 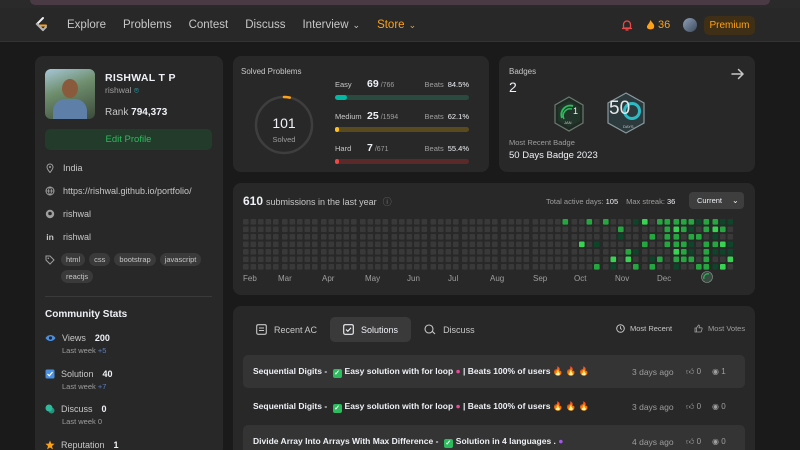 What do you see at coordinates (118, 90) in the screenshot?
I see `profile-handle-text: rishwal` at bounding box center [118, 90].